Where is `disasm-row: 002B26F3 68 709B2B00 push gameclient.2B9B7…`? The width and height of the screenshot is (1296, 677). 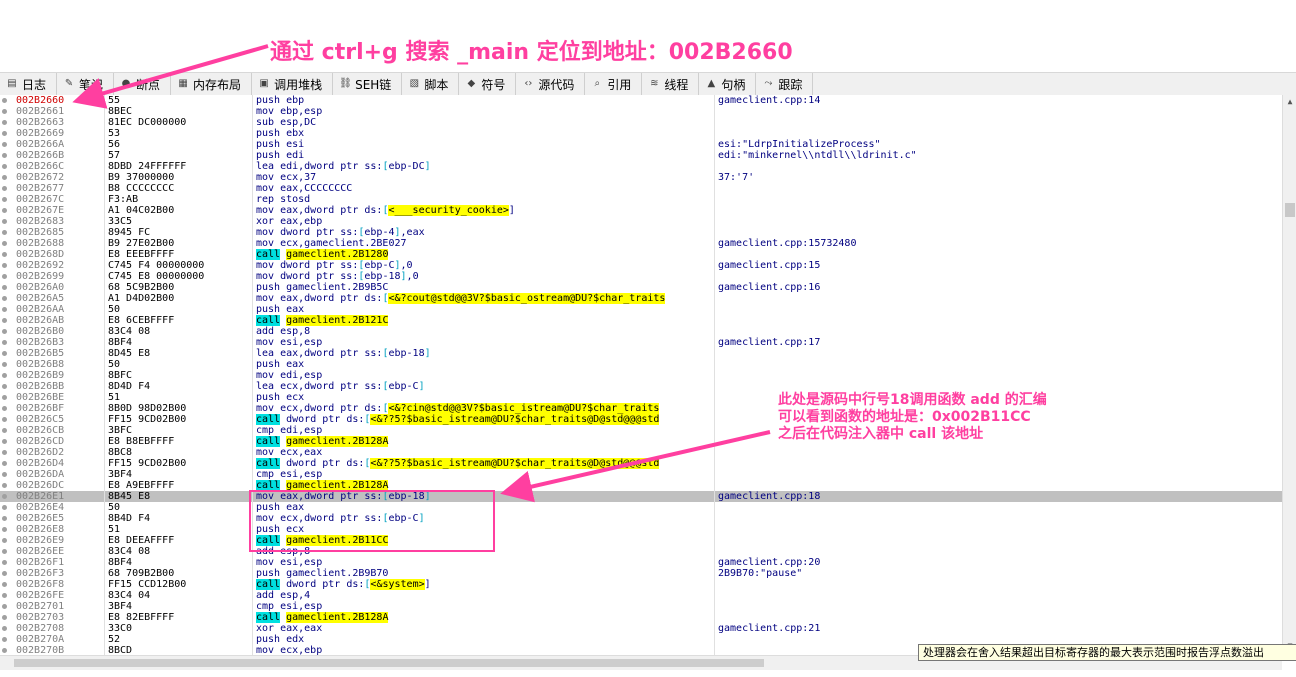 disasm-row: 002B26F3 68 709B2B00 push gameclient.2B9B7… is located at coordinates (641, 573).